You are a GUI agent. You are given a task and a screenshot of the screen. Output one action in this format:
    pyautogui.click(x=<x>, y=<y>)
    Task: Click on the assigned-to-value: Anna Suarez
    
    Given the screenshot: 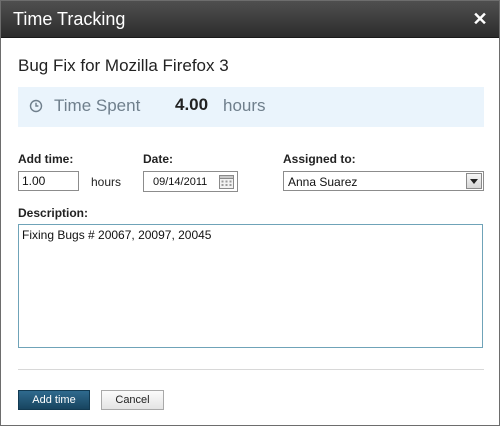 What is the action you would take?
    pyautogui.click(x=323, y=182)
    